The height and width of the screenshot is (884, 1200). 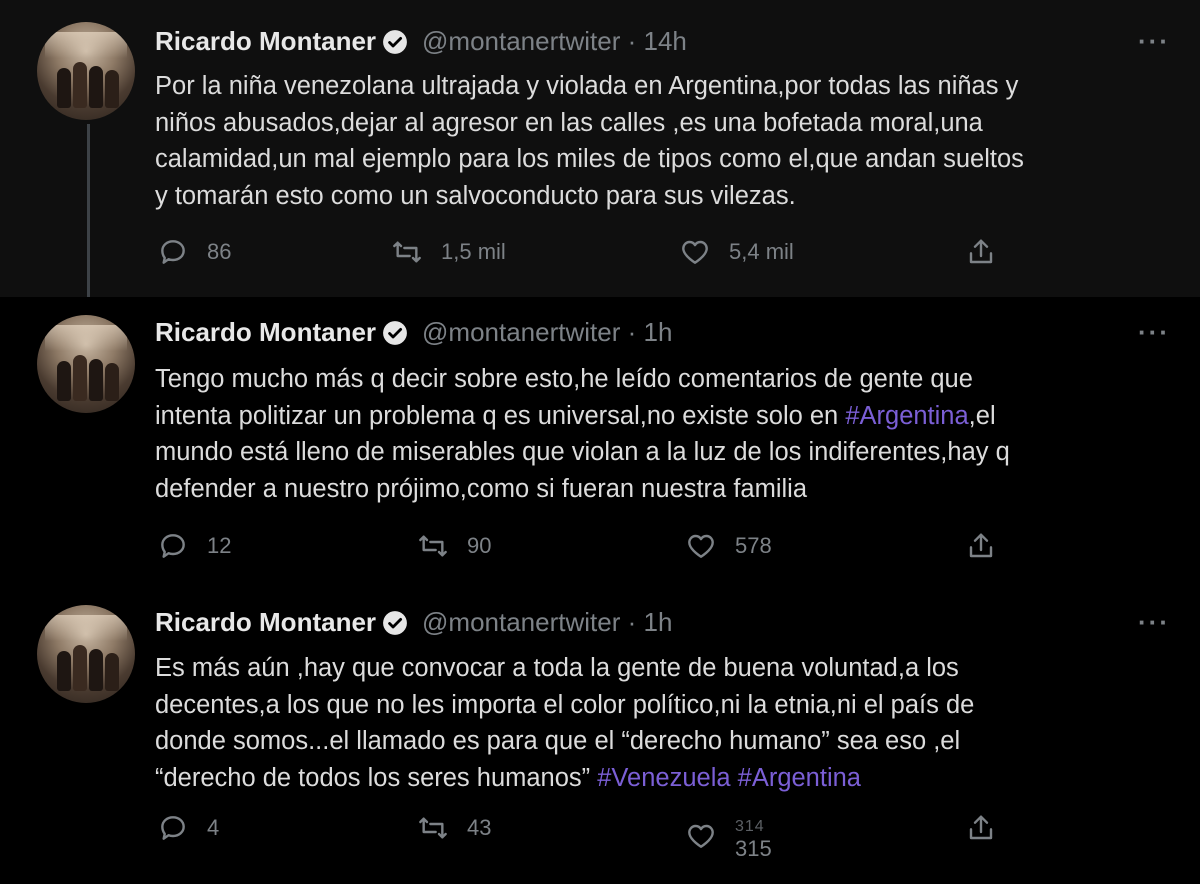 What do you see at coordinates (590, 550) in the screenshot?
I see `tweet-actions: 12 90 578` at bounding box center [590, 550].